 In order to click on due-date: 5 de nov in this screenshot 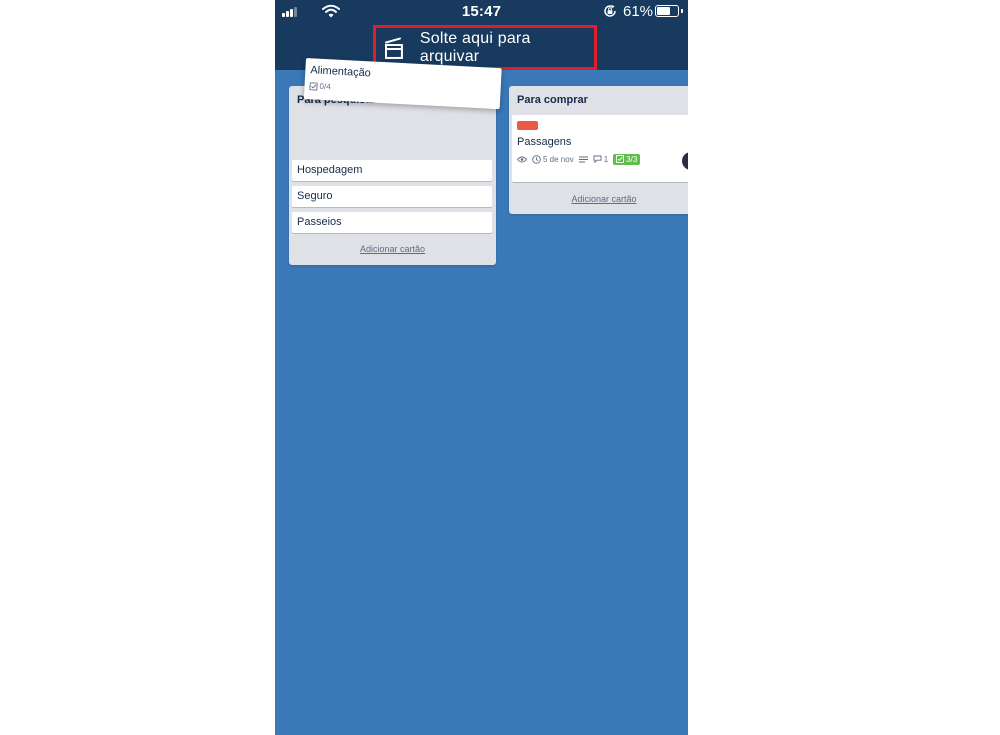, I will do `click(558, 159)`.